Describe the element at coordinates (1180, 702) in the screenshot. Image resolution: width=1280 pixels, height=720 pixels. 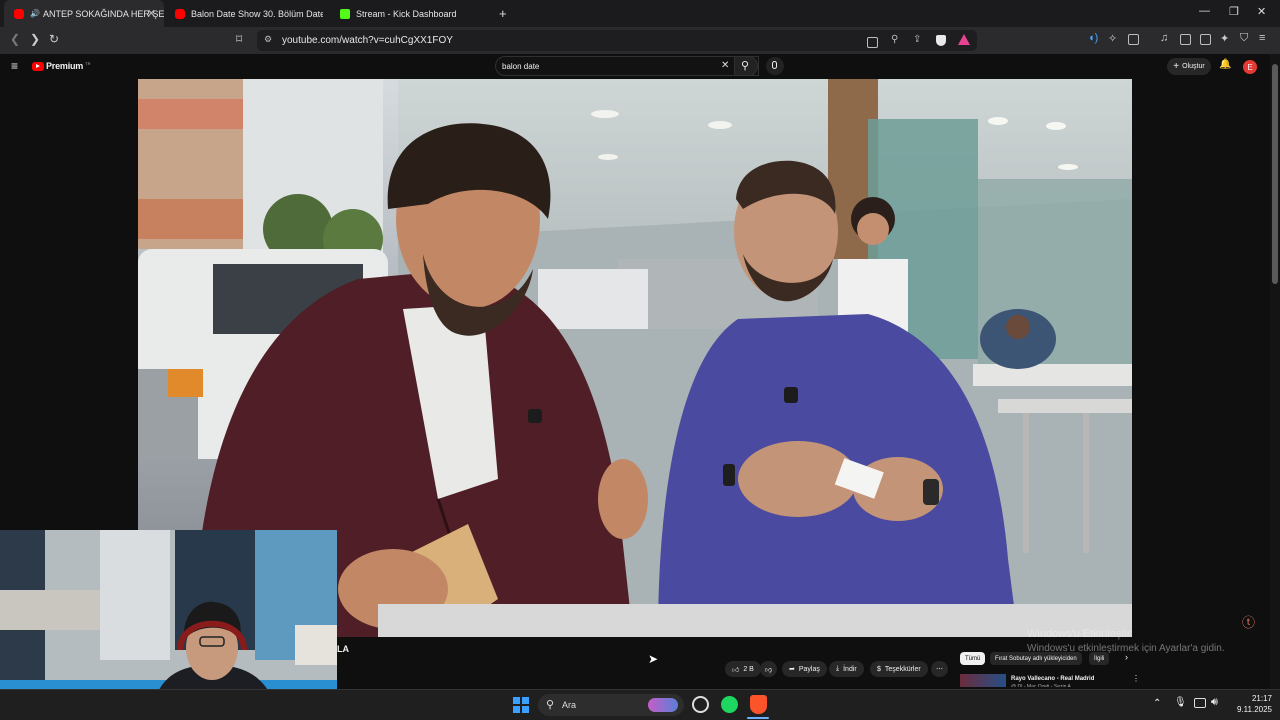
I see `tray-mic-icon: 🎙︎` at that location.